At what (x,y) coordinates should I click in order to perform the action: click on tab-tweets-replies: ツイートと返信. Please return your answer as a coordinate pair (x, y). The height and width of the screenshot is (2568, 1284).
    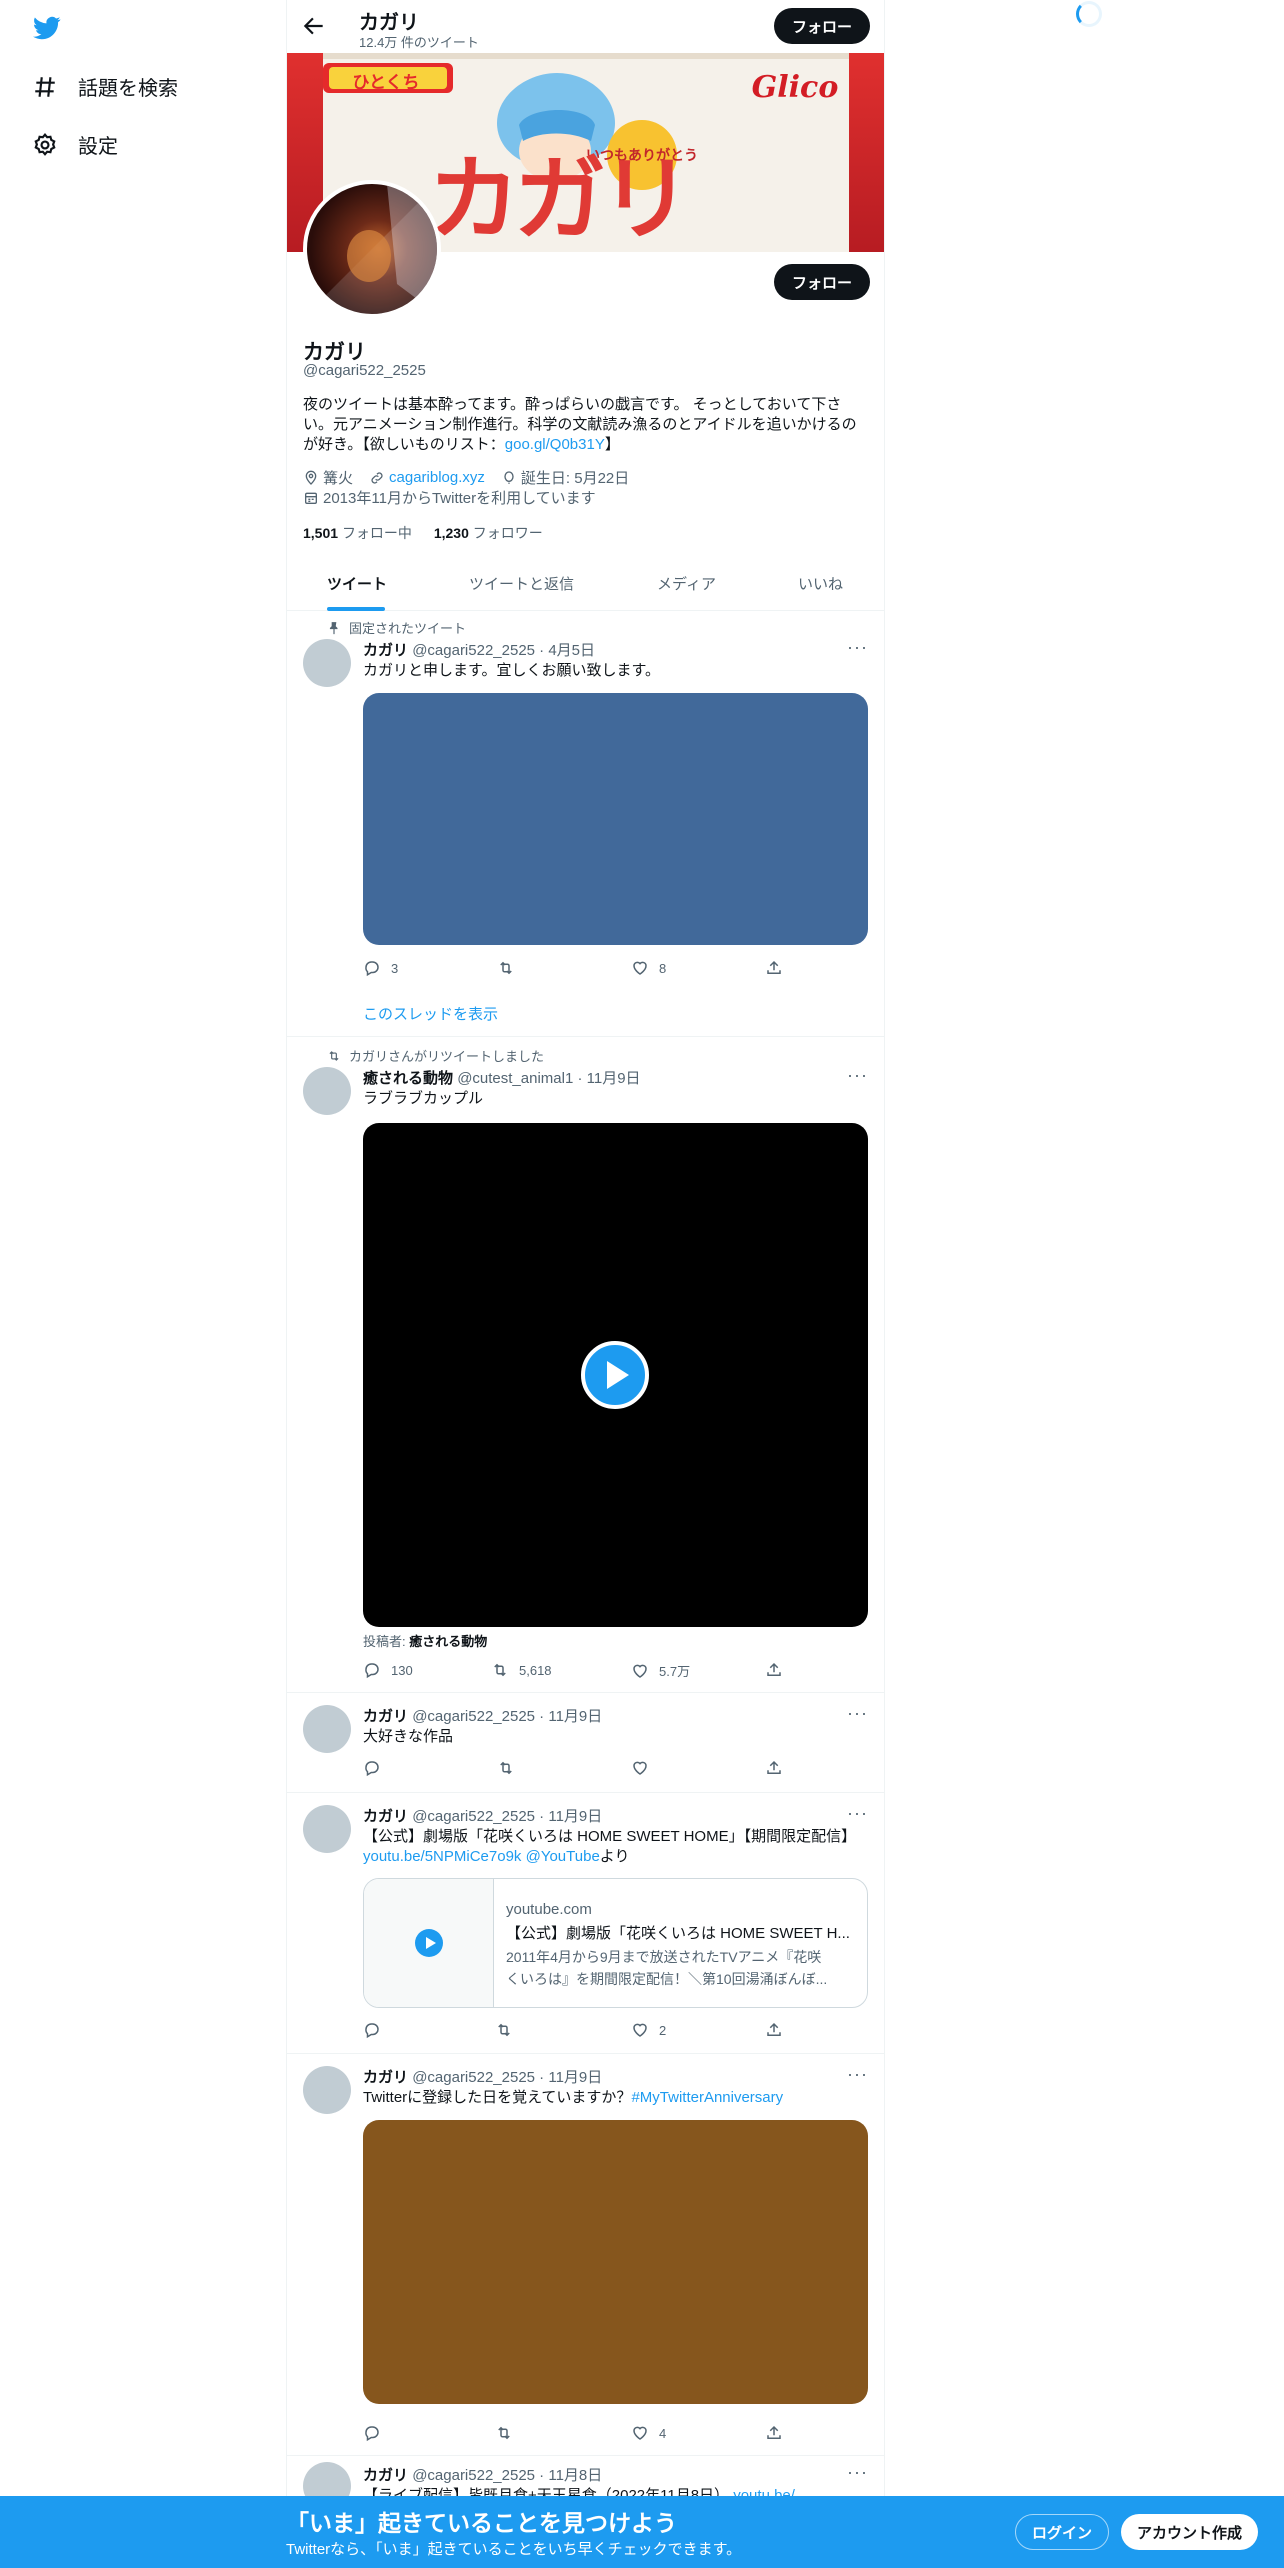
    Looking at the image, I should click on (521, 583).